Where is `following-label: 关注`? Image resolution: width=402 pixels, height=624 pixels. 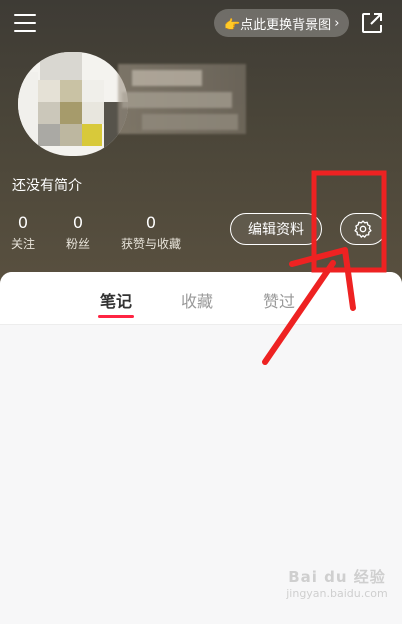 following-label: 关注 is located at coordinates (22, 244).